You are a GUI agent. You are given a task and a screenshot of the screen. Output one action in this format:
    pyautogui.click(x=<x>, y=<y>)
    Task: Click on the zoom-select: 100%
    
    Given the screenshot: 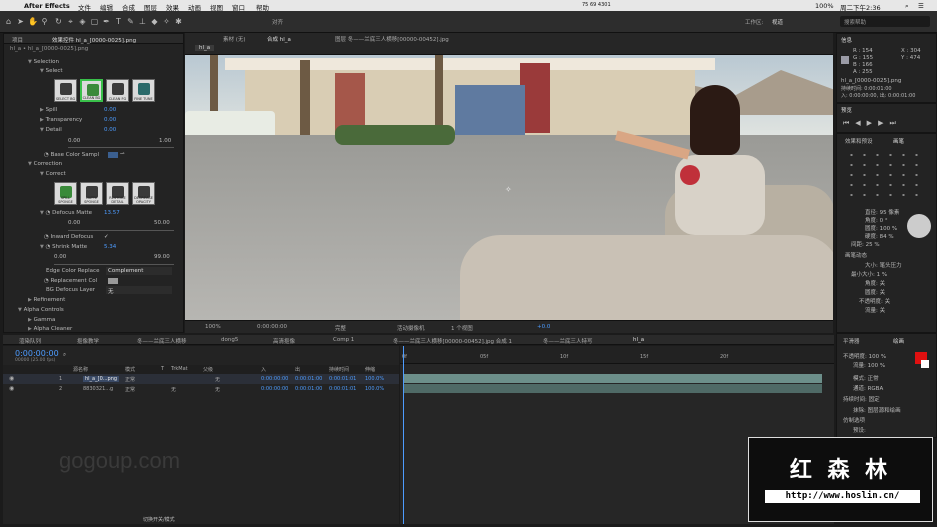 What is the action you would take?
    pyautogui.click(x=213, y=327)
    